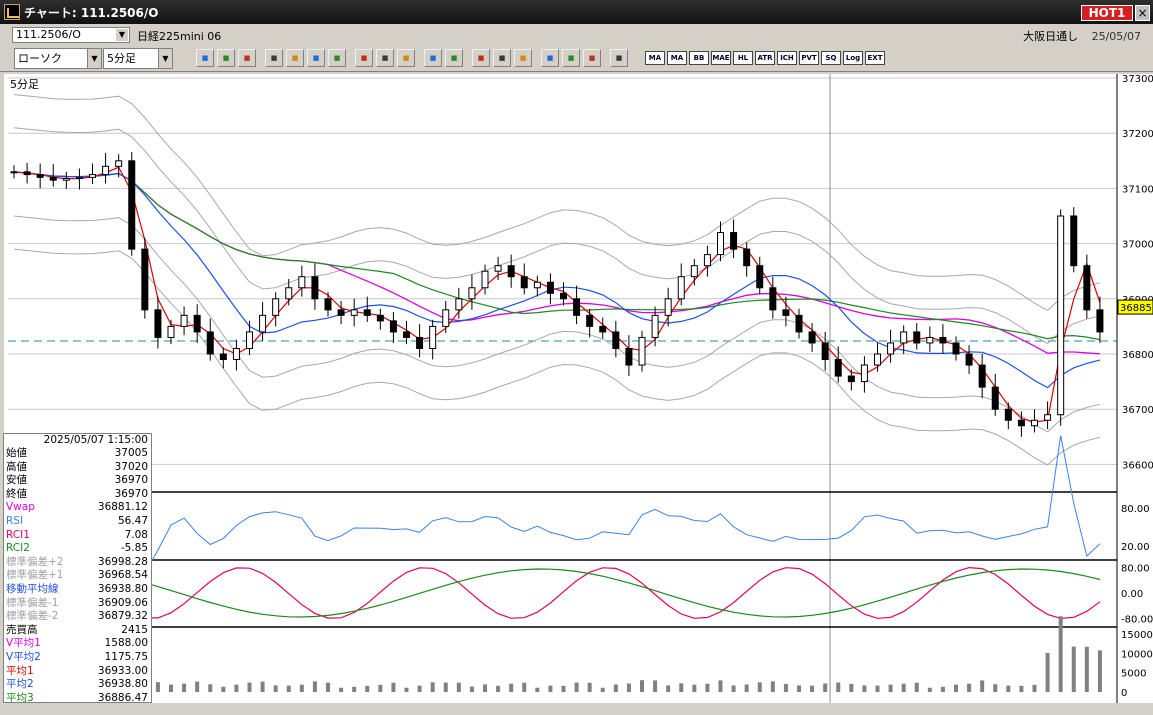 This screenshot has height=715, width=1153. What do you see at coordinates (743, 58) in the screenshot?
I see `indicator-button-hl: HL` at bounding box center [743, 58].